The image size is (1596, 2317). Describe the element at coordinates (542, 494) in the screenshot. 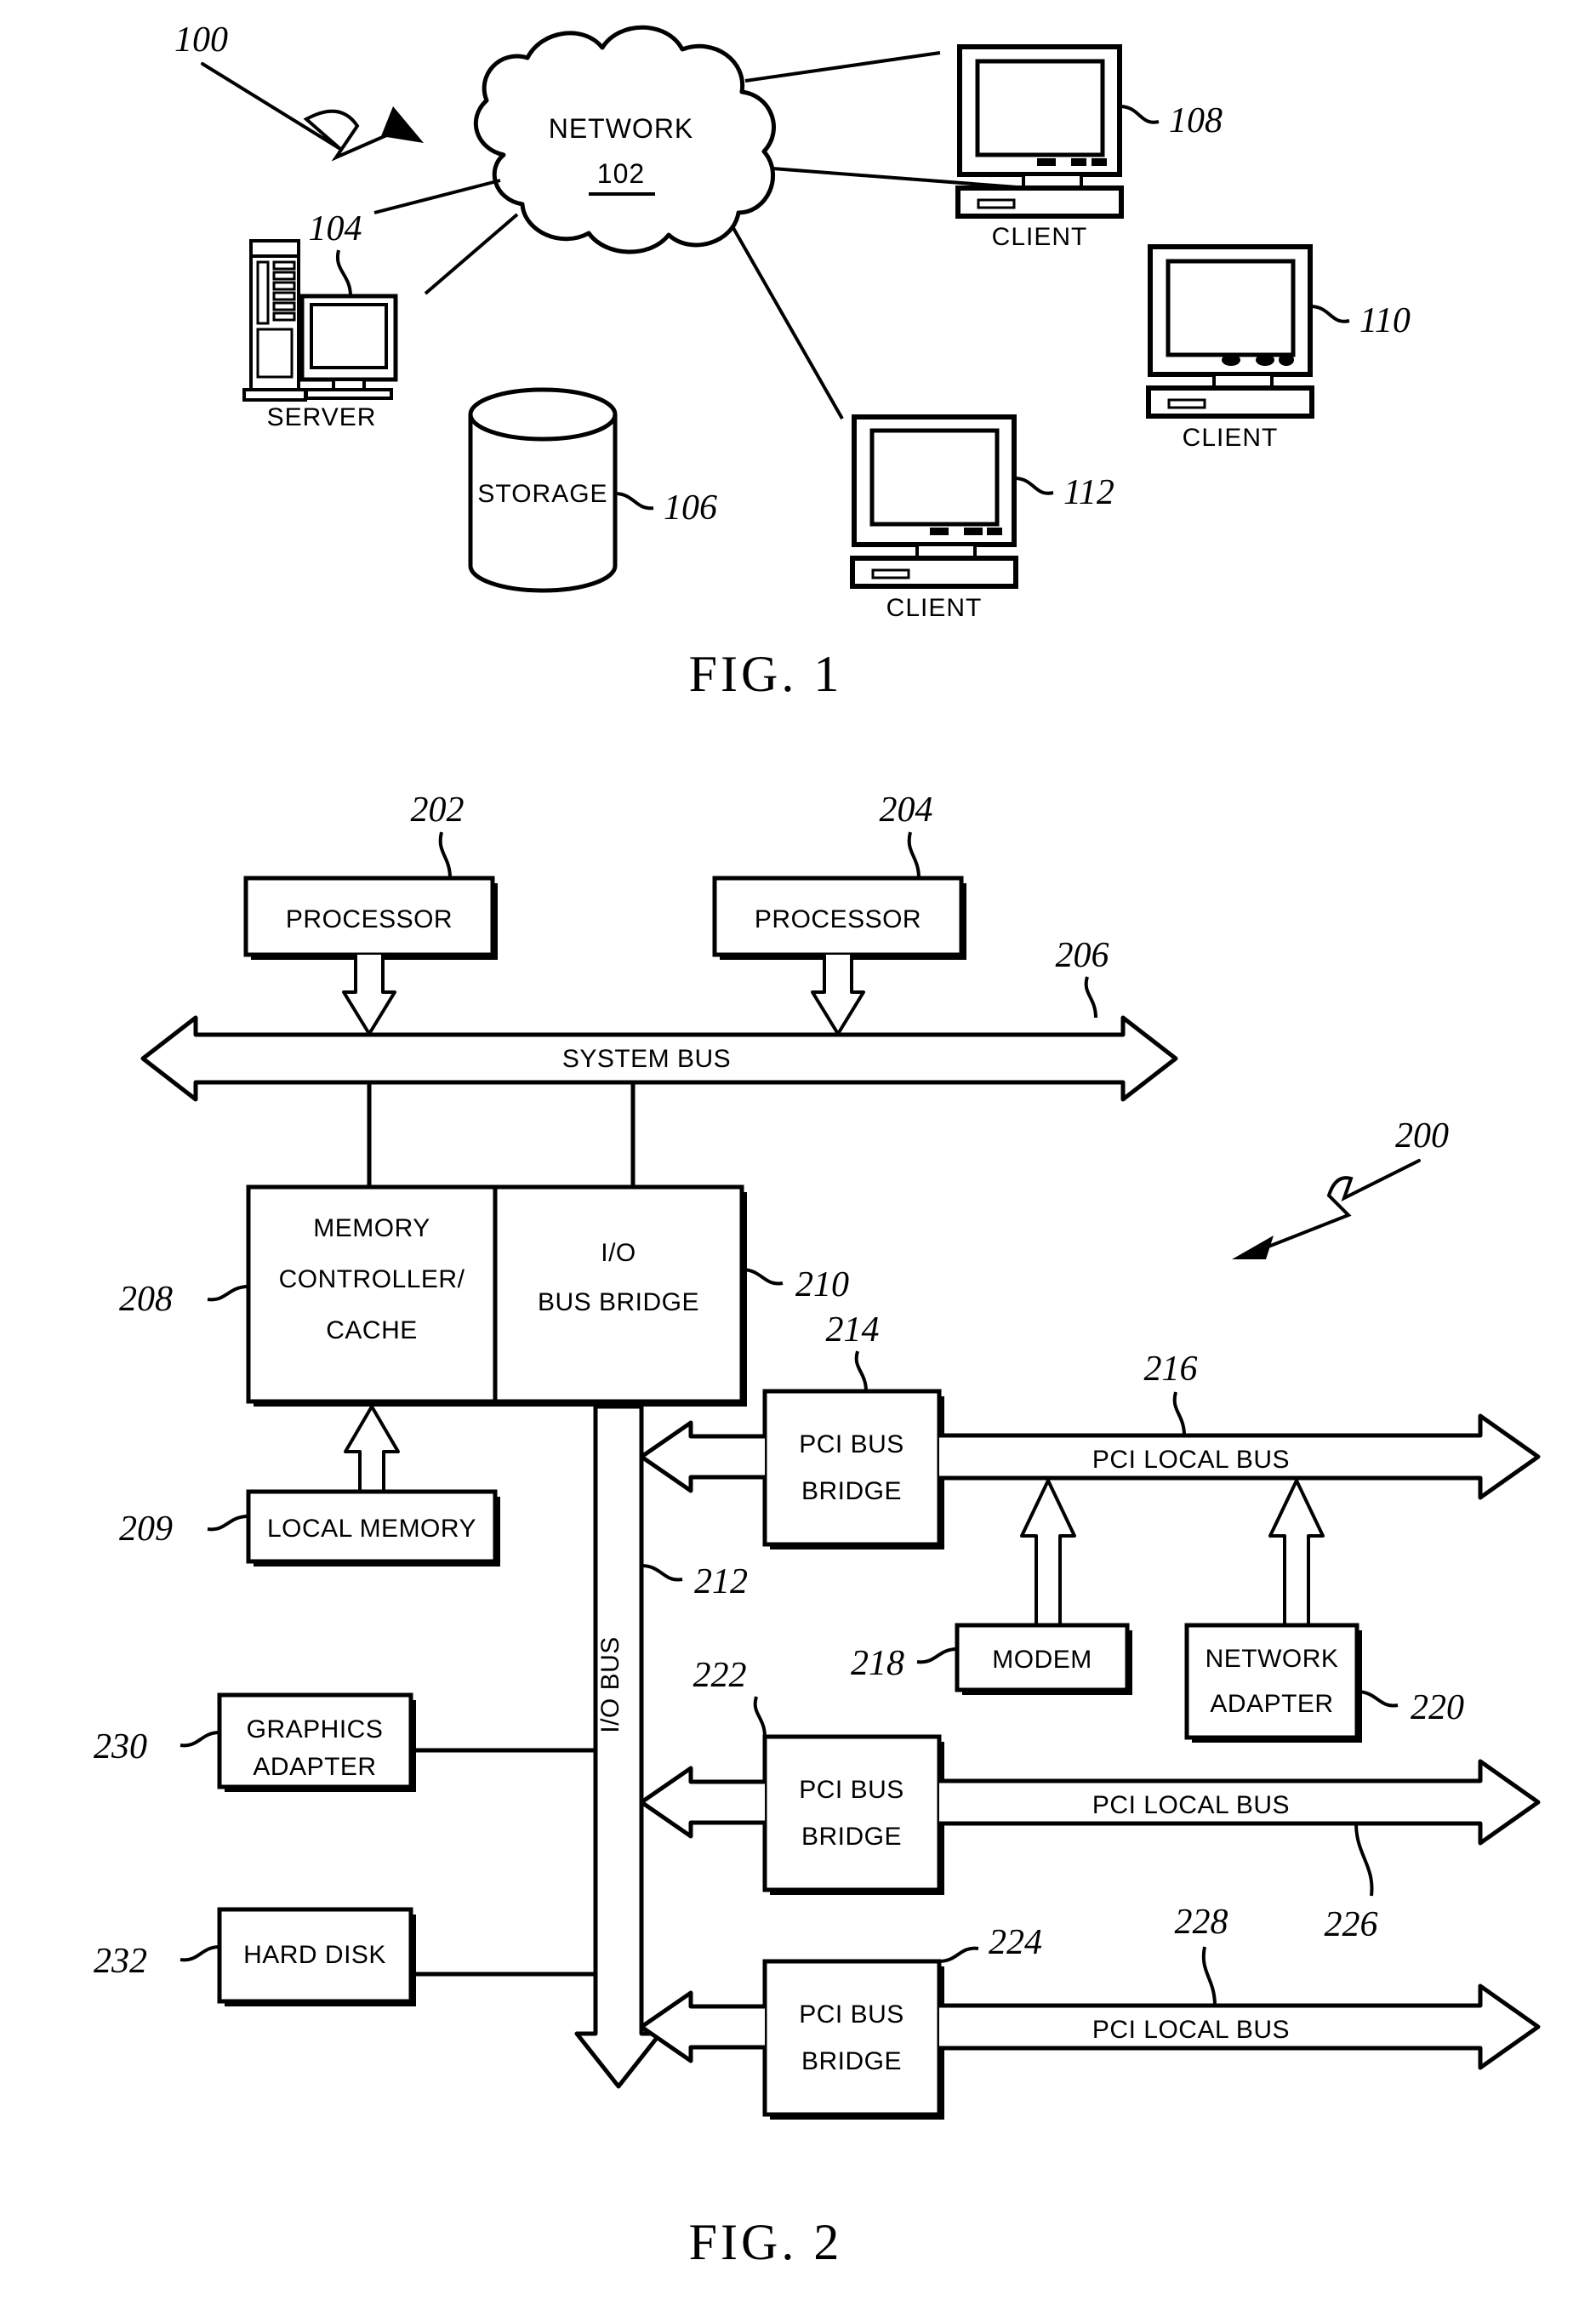

I see `storage-label: STORAGE` at that location.